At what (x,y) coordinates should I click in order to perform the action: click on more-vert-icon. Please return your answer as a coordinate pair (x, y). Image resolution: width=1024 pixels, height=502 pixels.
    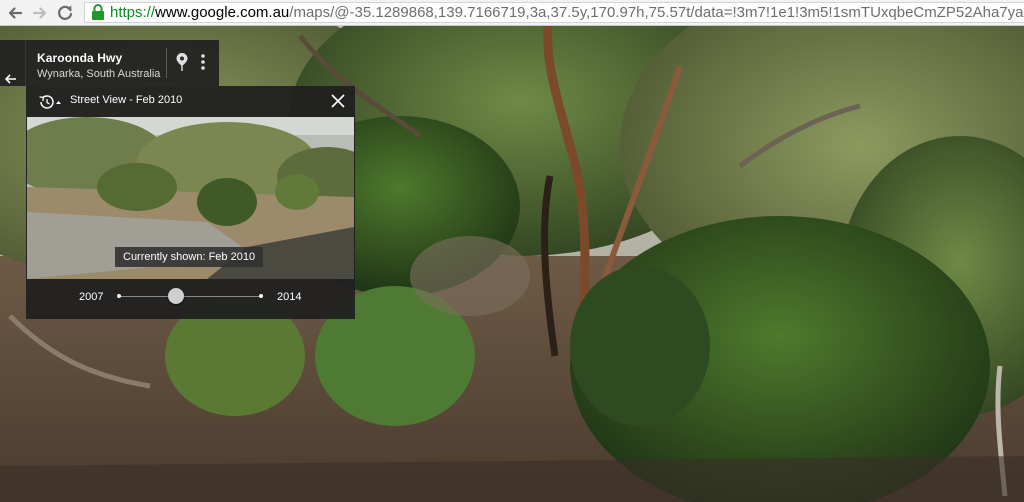
    Looking at the image, I should click on (203, 62).